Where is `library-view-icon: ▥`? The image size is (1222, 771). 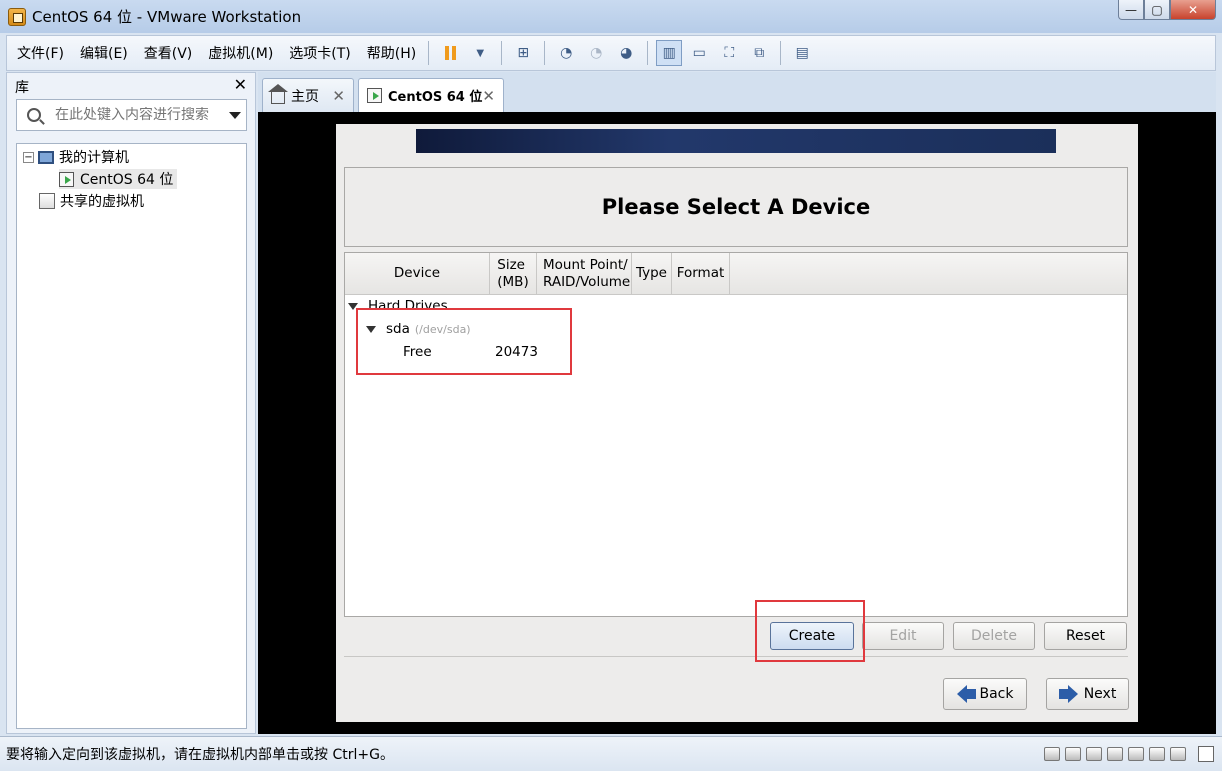 library-view-icon: ▥ is located at coordinates (669, 53).